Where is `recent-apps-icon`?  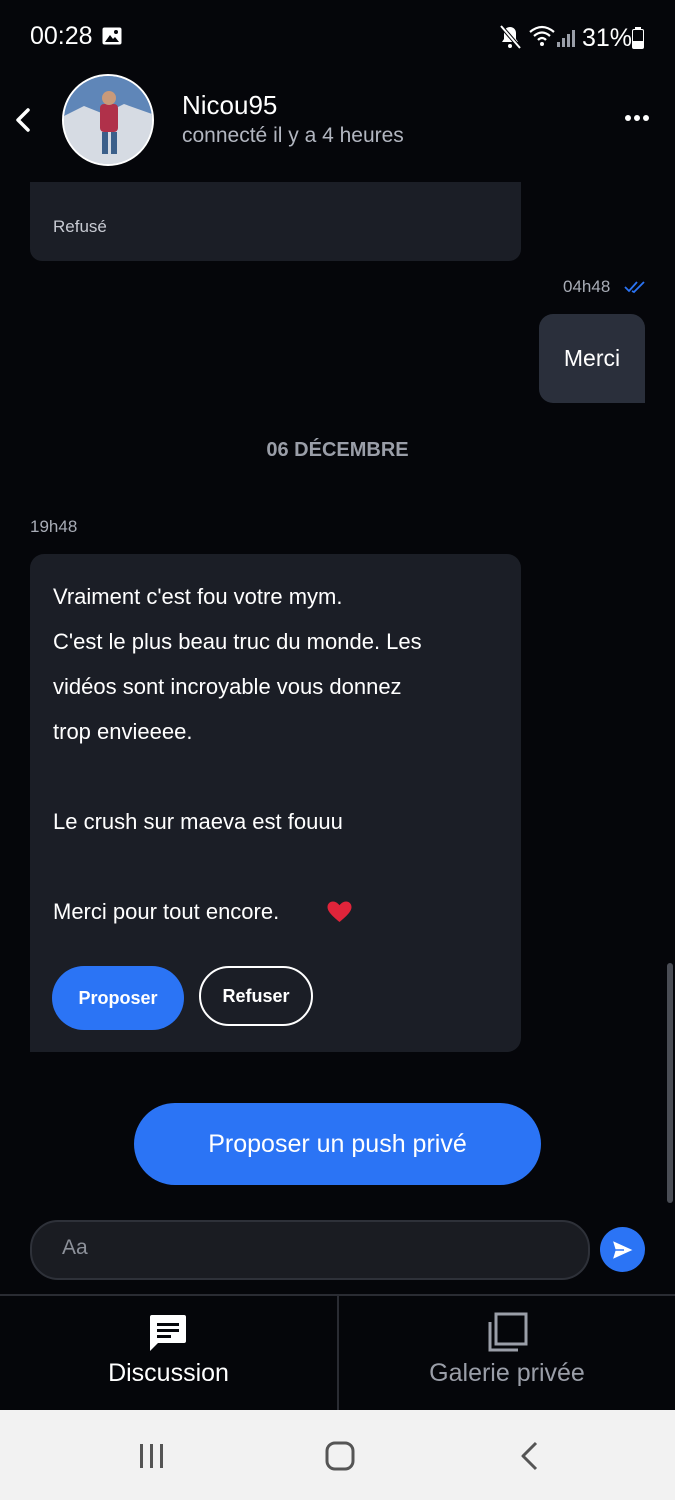
recent-apps-icon is located at coordinates (152, 1456).